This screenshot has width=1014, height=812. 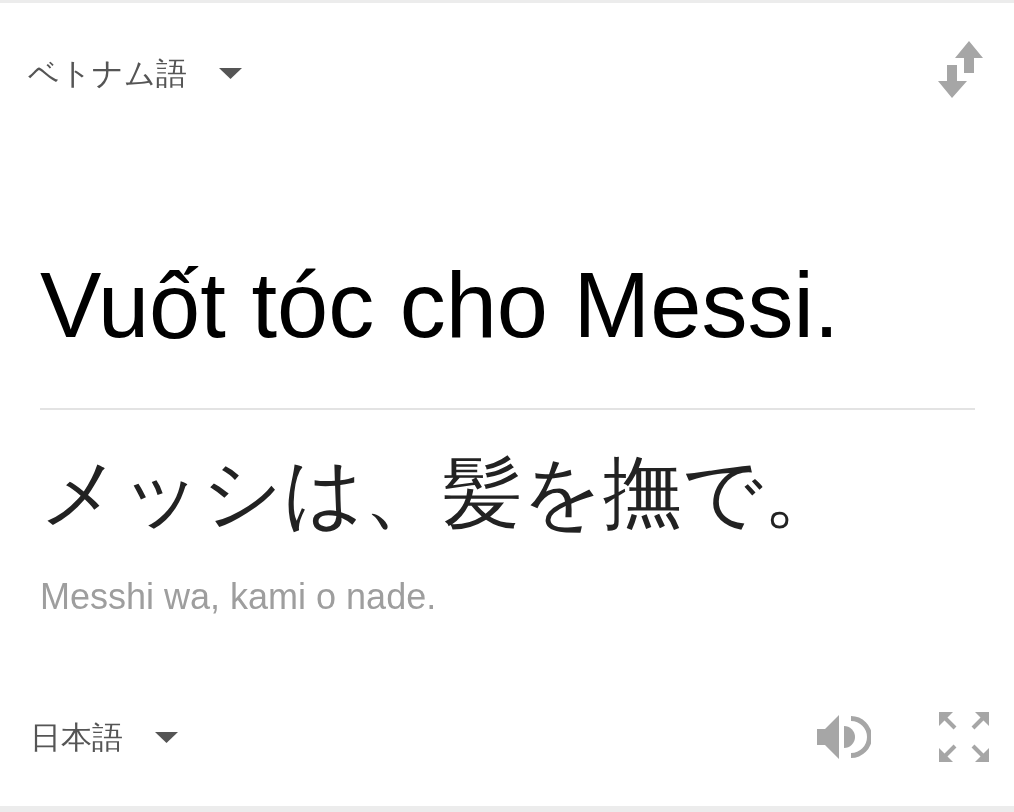 I want to click on target-language-dropdown: 日本語, so click(x=104, y=737).